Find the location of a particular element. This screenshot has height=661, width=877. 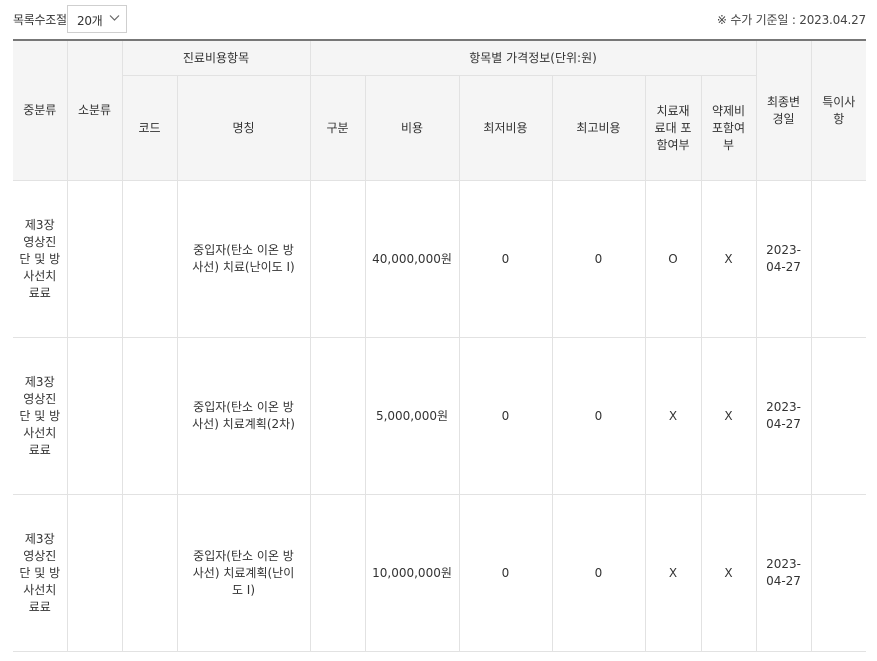

header-major: 중분류 is located at coordinates (40, 110).